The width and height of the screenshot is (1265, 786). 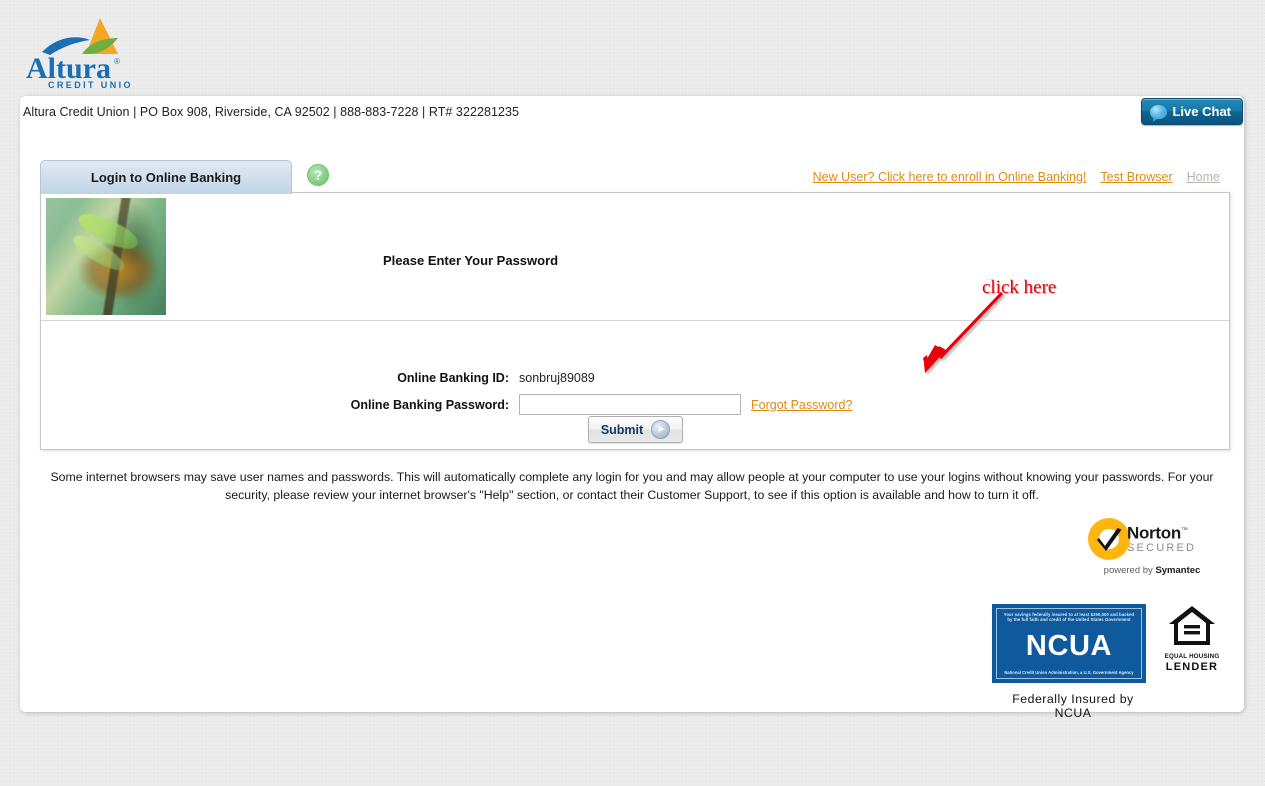 I want to click on norton-textblock: Norton™ SECURED, so click(x=1161, y=539).